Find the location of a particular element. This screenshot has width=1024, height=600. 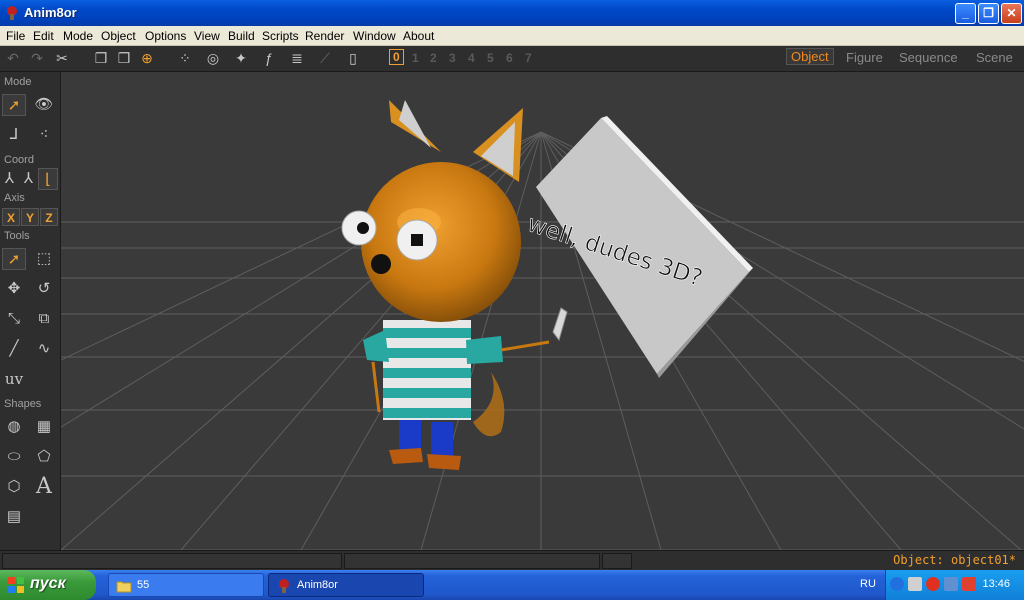

menu-file: File is located at coordinates (15, 36).